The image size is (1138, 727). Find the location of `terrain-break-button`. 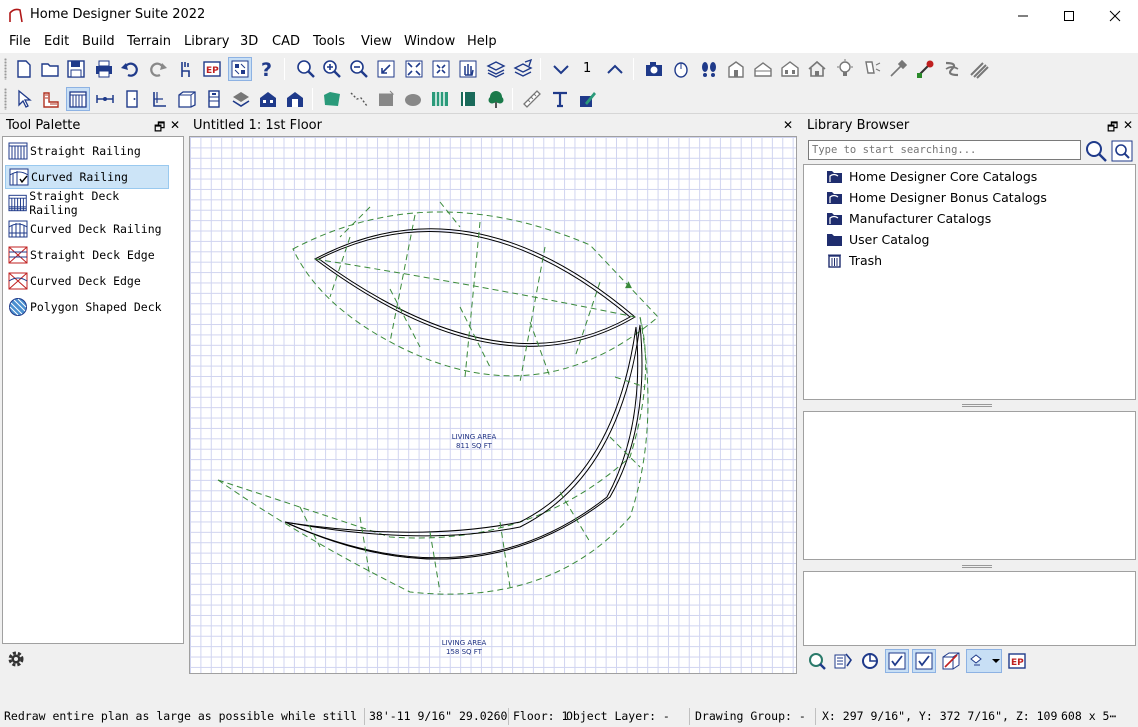

terrain-break-button is located at coordinates (468, 99).